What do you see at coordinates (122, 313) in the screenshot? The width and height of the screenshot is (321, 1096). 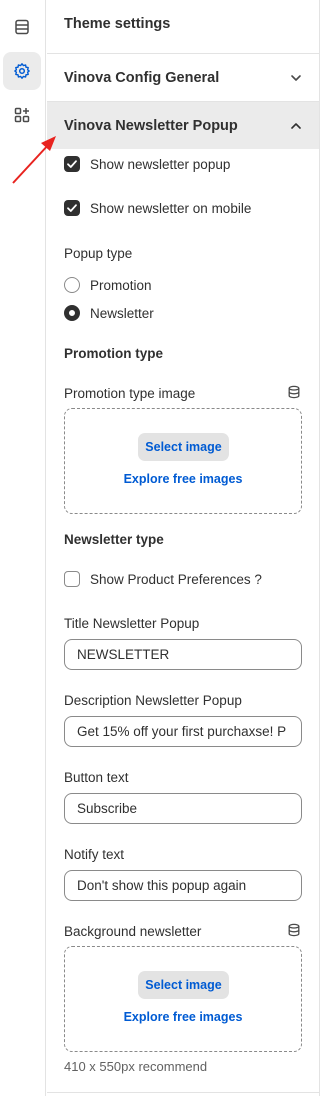 I see `radio-label: Newsletter` at bounding box center [122, 313].